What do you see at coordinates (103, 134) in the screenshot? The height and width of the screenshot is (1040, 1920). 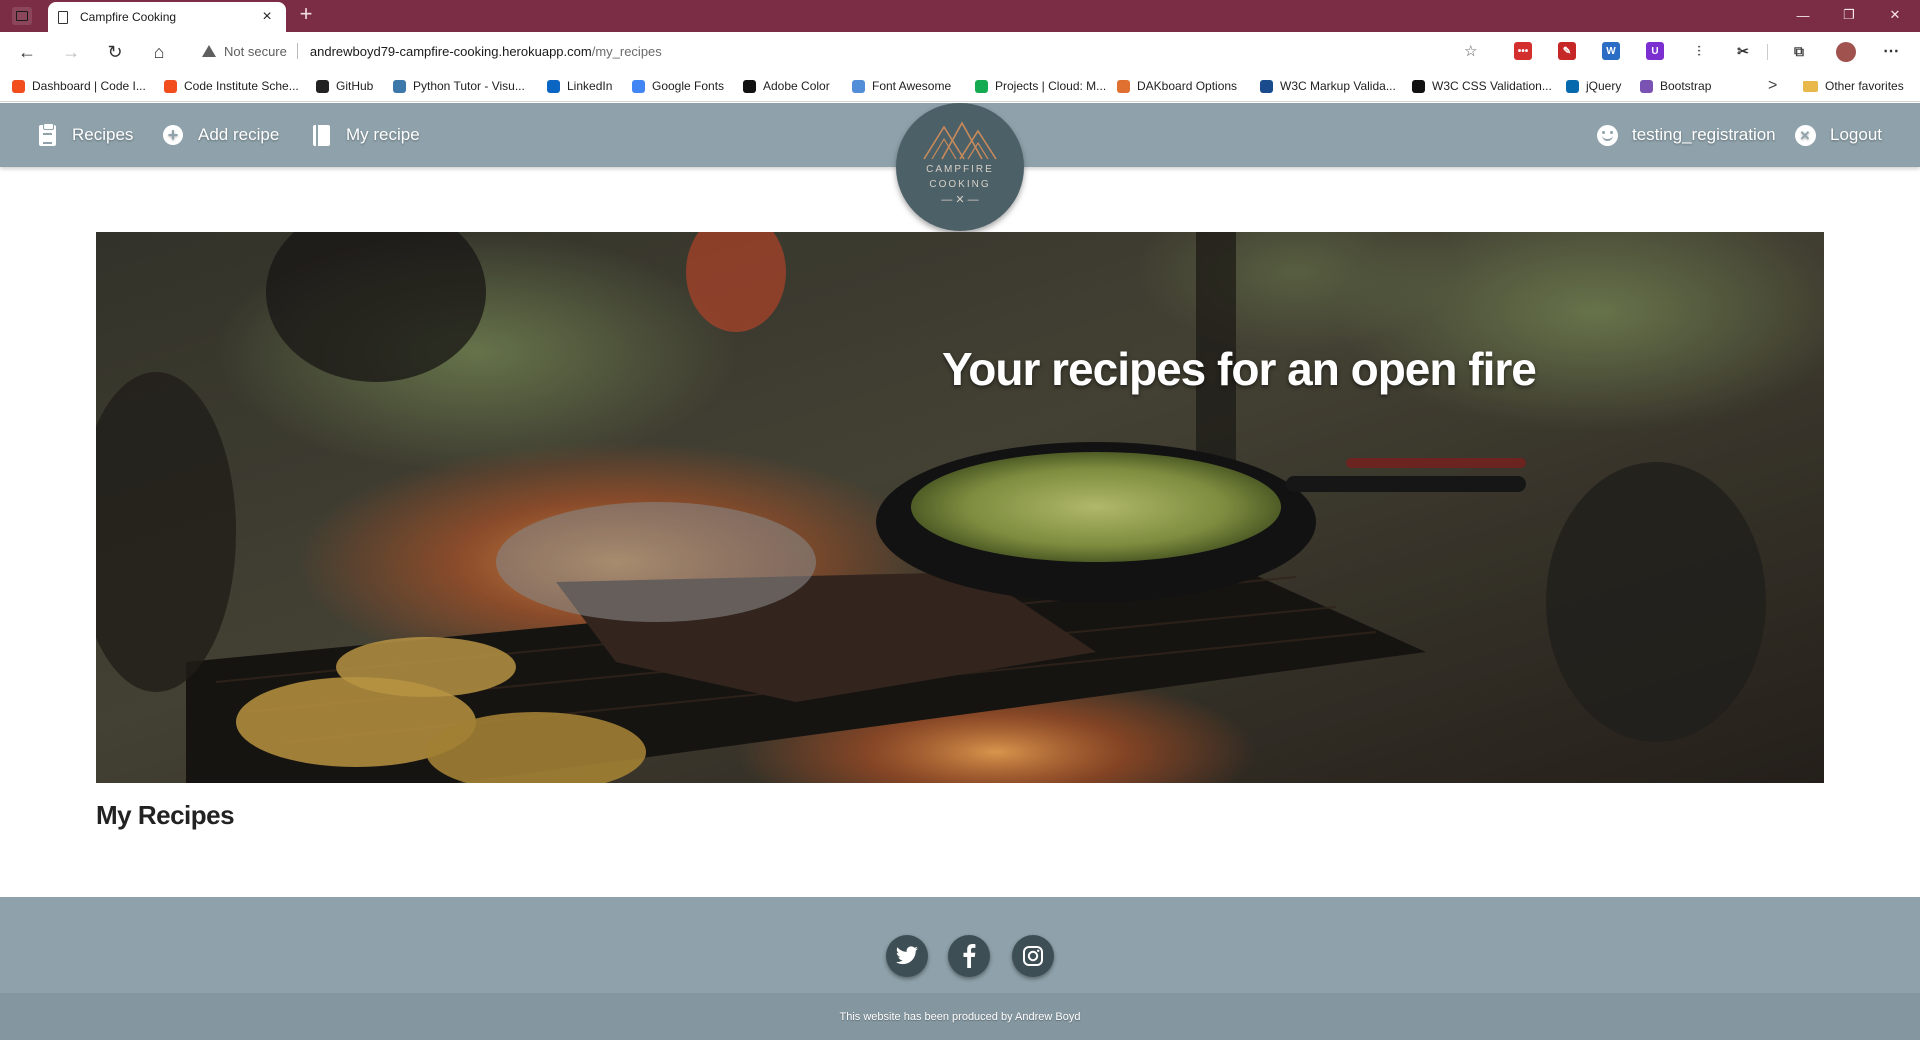 I see `nav-recipes-label: Recipes` at bounding box center [103, 134].